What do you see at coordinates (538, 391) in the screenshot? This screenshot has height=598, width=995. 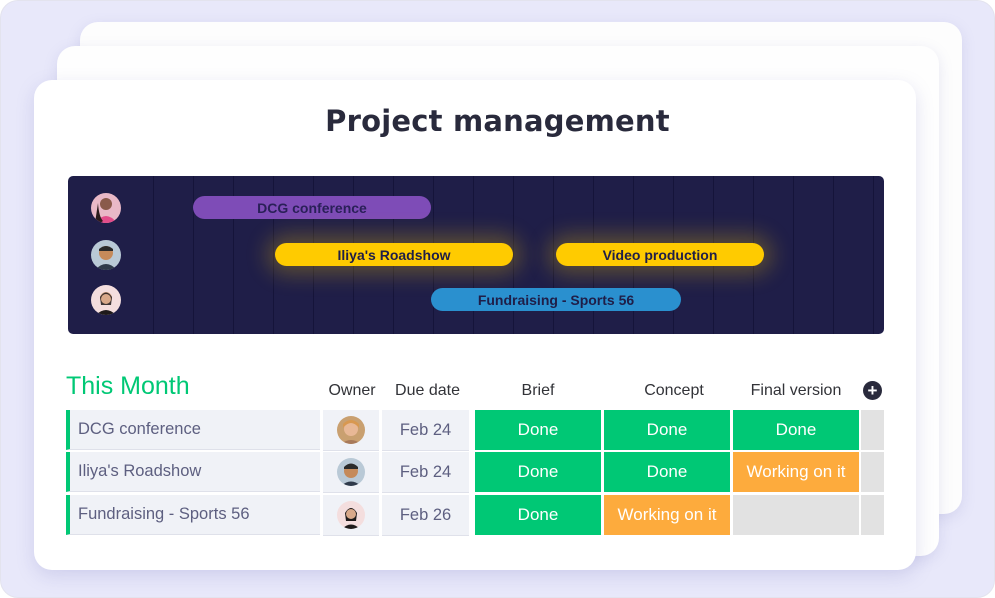 I see `column-header-brief: Brief` at bounding box center [538, 391].